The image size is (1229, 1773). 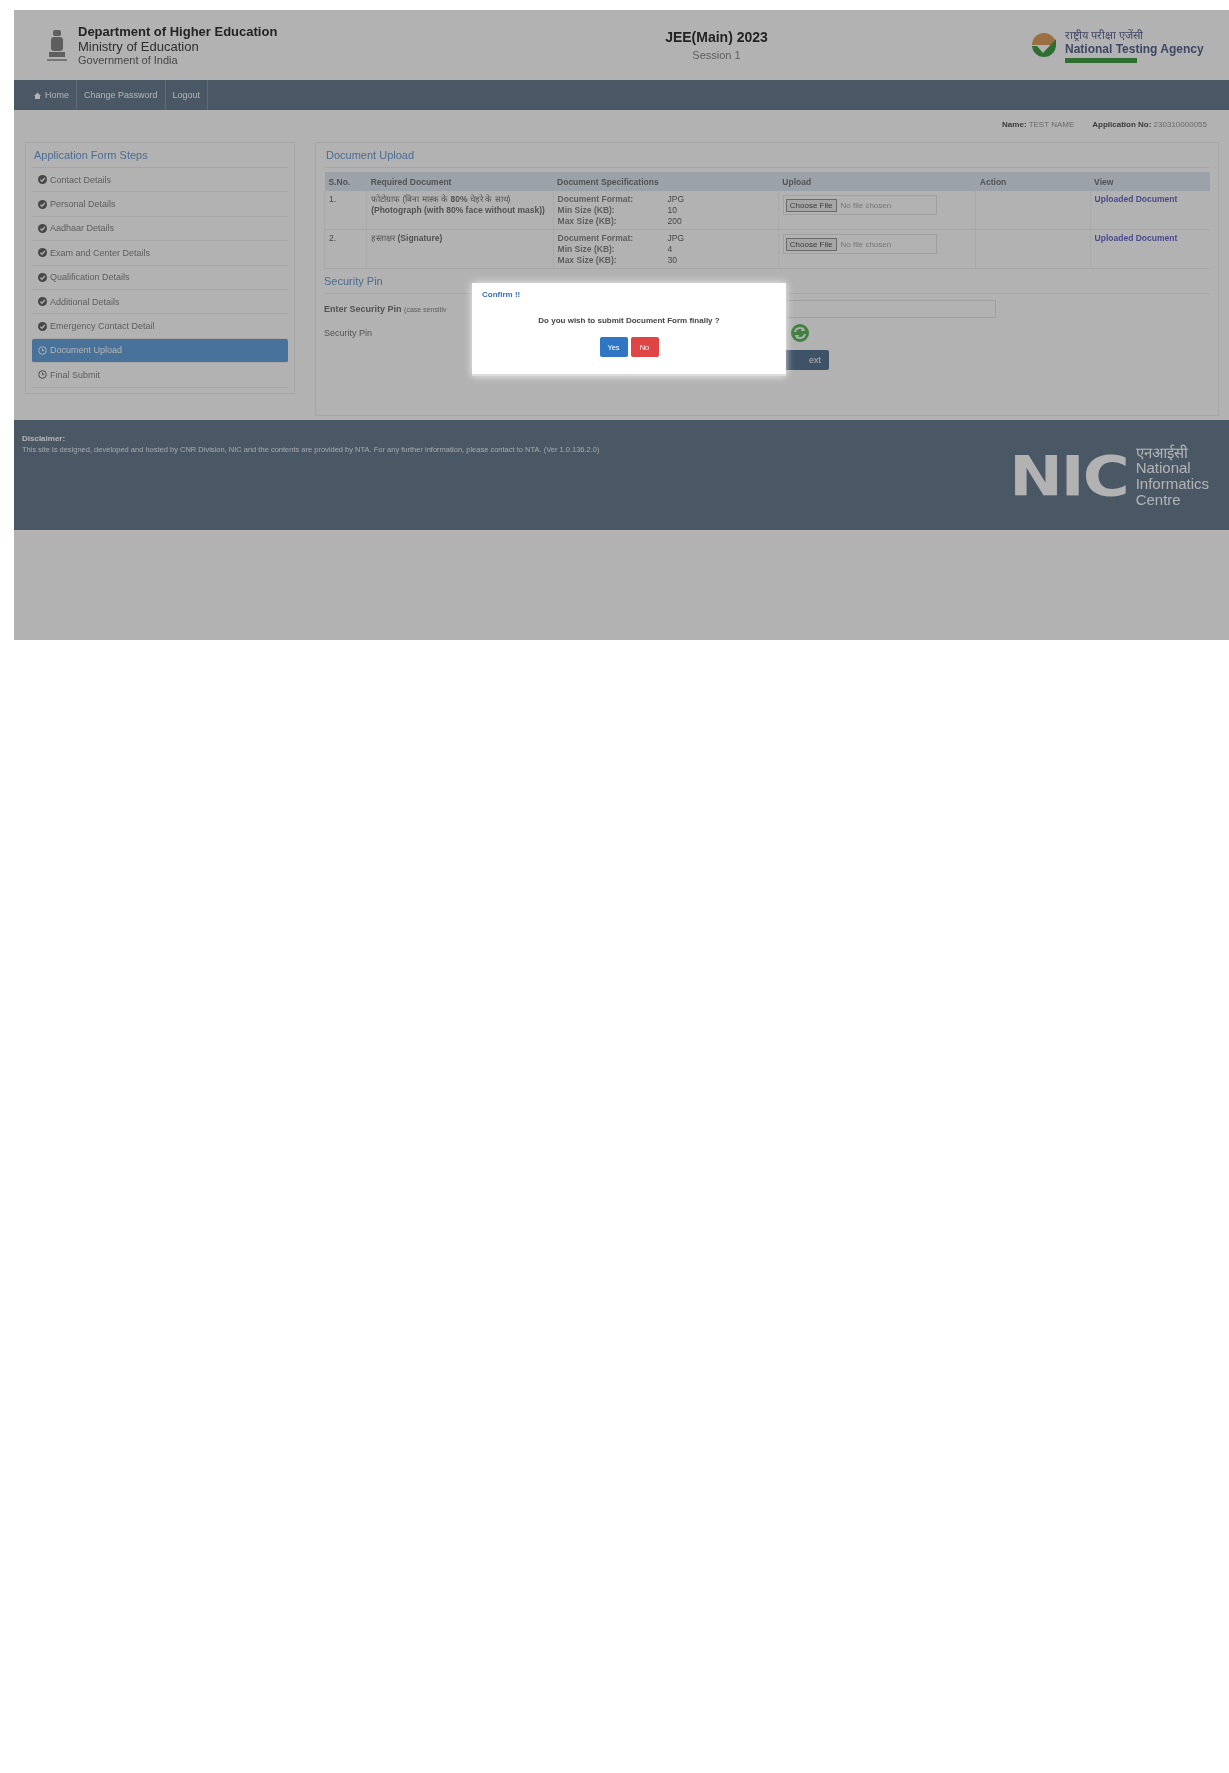 What do you see at coordinates (160, 326) in the screenshot?
I see `step-item: Emergency Contact Detail` at bounding box center [160, 326].